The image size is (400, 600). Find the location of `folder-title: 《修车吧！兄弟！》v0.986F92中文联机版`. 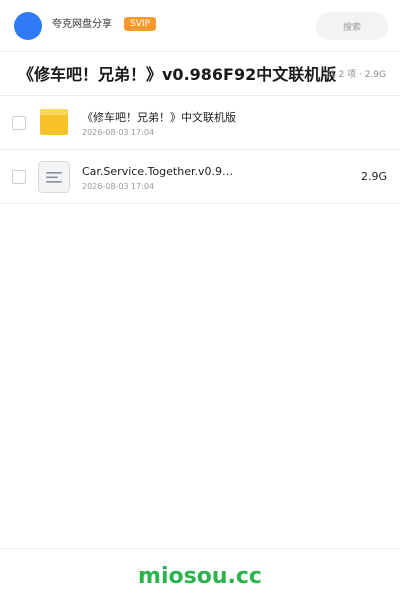

folder-title: 《修车吧！兄弟！》v0.986F92中文联机版 is located at coordinates (177, 74).